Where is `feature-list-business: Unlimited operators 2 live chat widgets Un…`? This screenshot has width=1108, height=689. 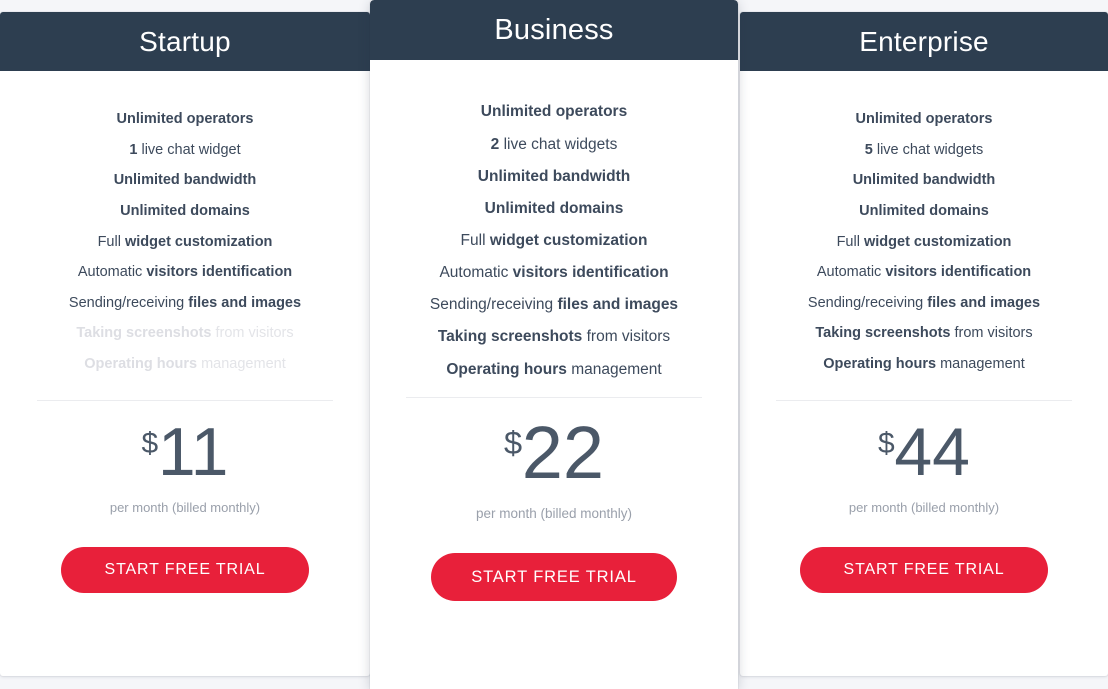
feature-list-business: Unlimited operators 2 live chat widgets Un… is located at coordinates (554, 222).